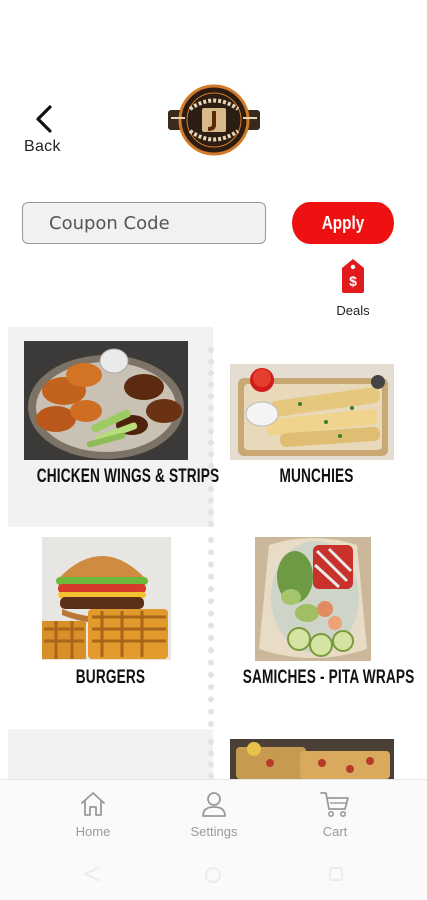 This screenshot has height=900, width=427. Describe the element at coordinates (335, 831) in the screenshot. I see `nav-cart-label: Cart` at that location.